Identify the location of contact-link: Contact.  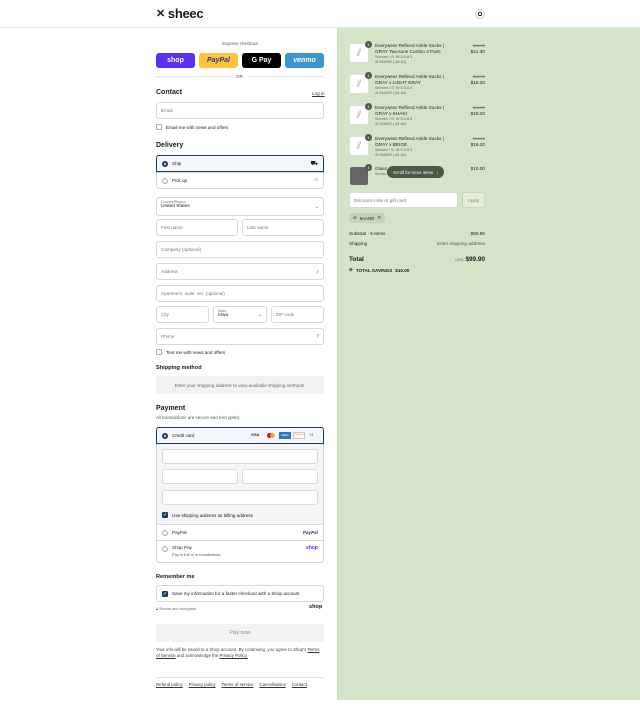
(299, 684).